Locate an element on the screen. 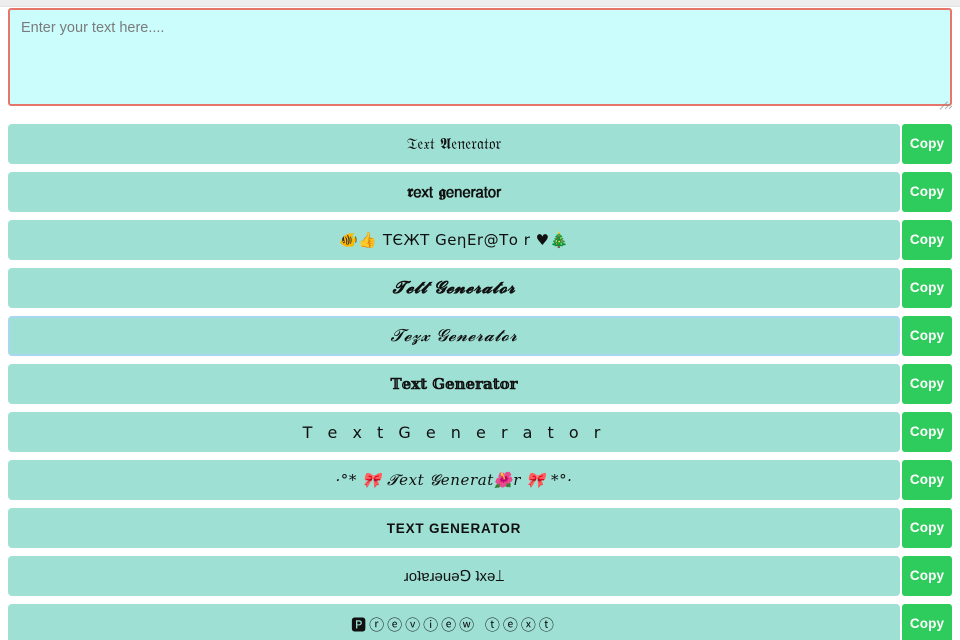  style-row: 𝖗𝖾𝗑𝗍 𝖌𝖾𝗇𝖾𝗋𝖺𝗍𝗈𝗋 Copy is located at coordinates (480, 192).